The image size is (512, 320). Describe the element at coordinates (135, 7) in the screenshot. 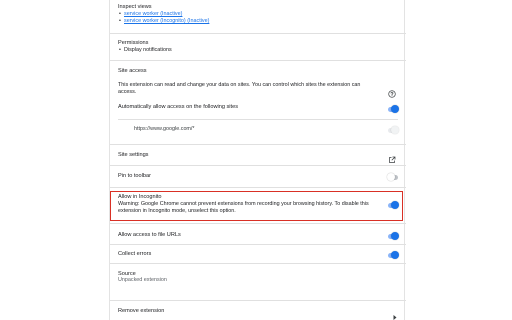

I see `inspect-views-heading: Inspect views` at that location.